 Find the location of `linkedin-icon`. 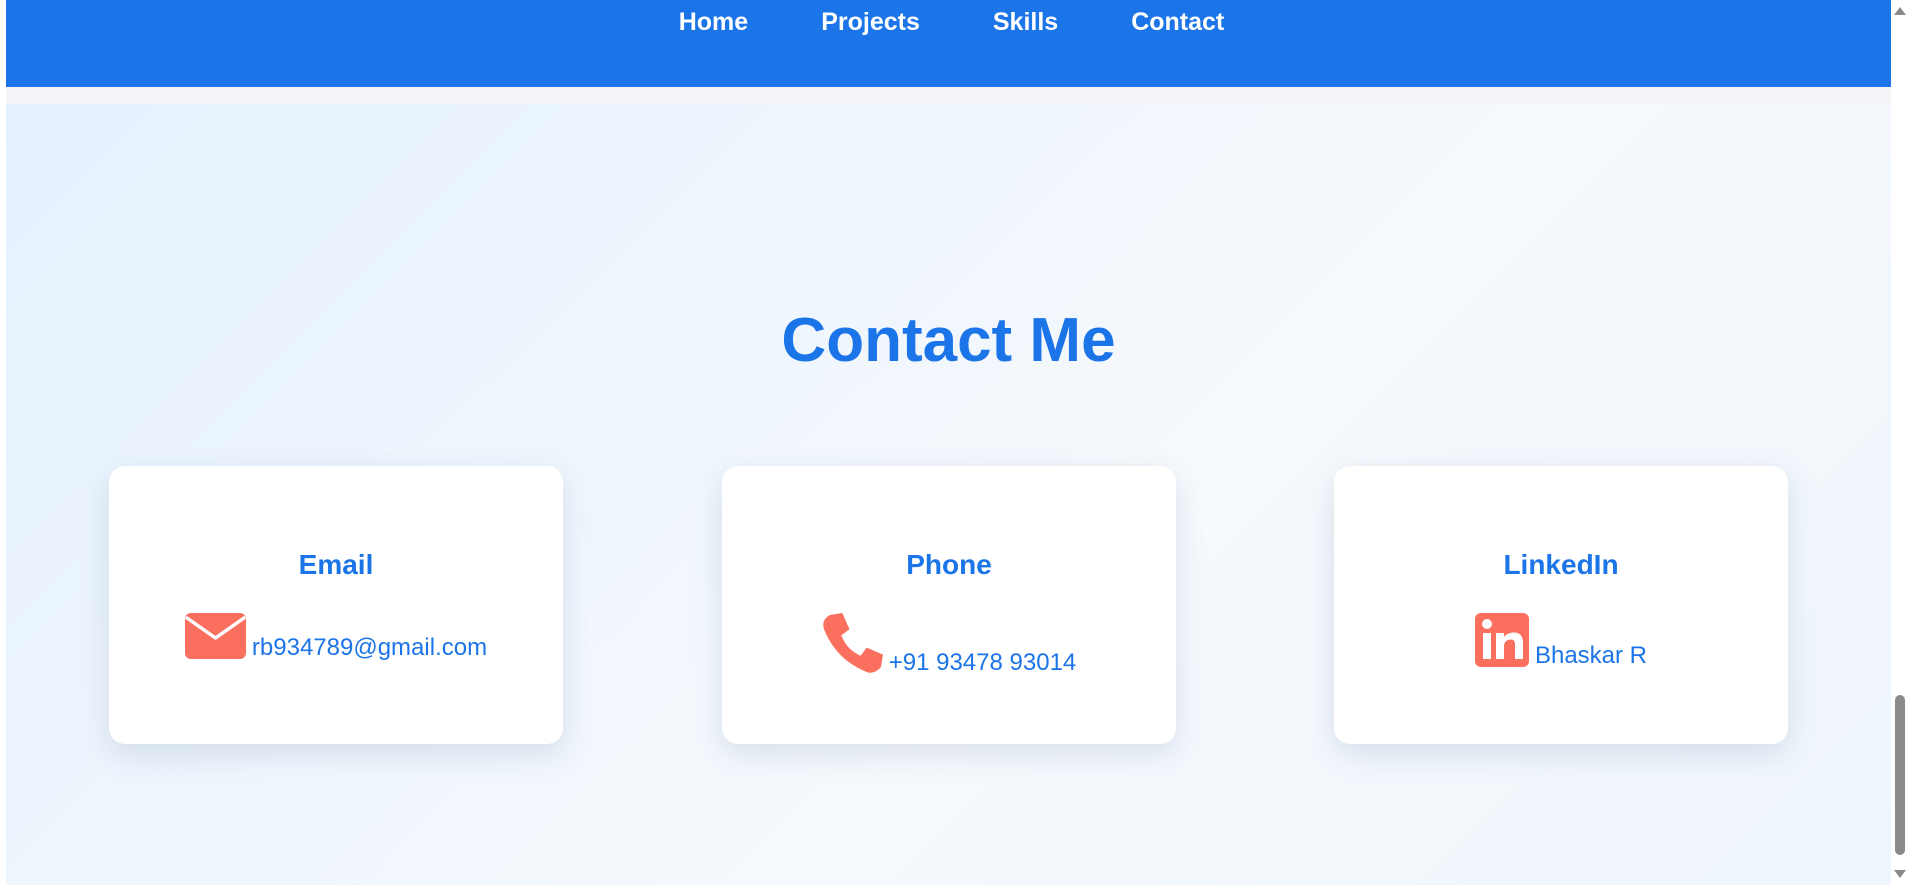

linkedin-icon is located at coordinates (1501, 642).